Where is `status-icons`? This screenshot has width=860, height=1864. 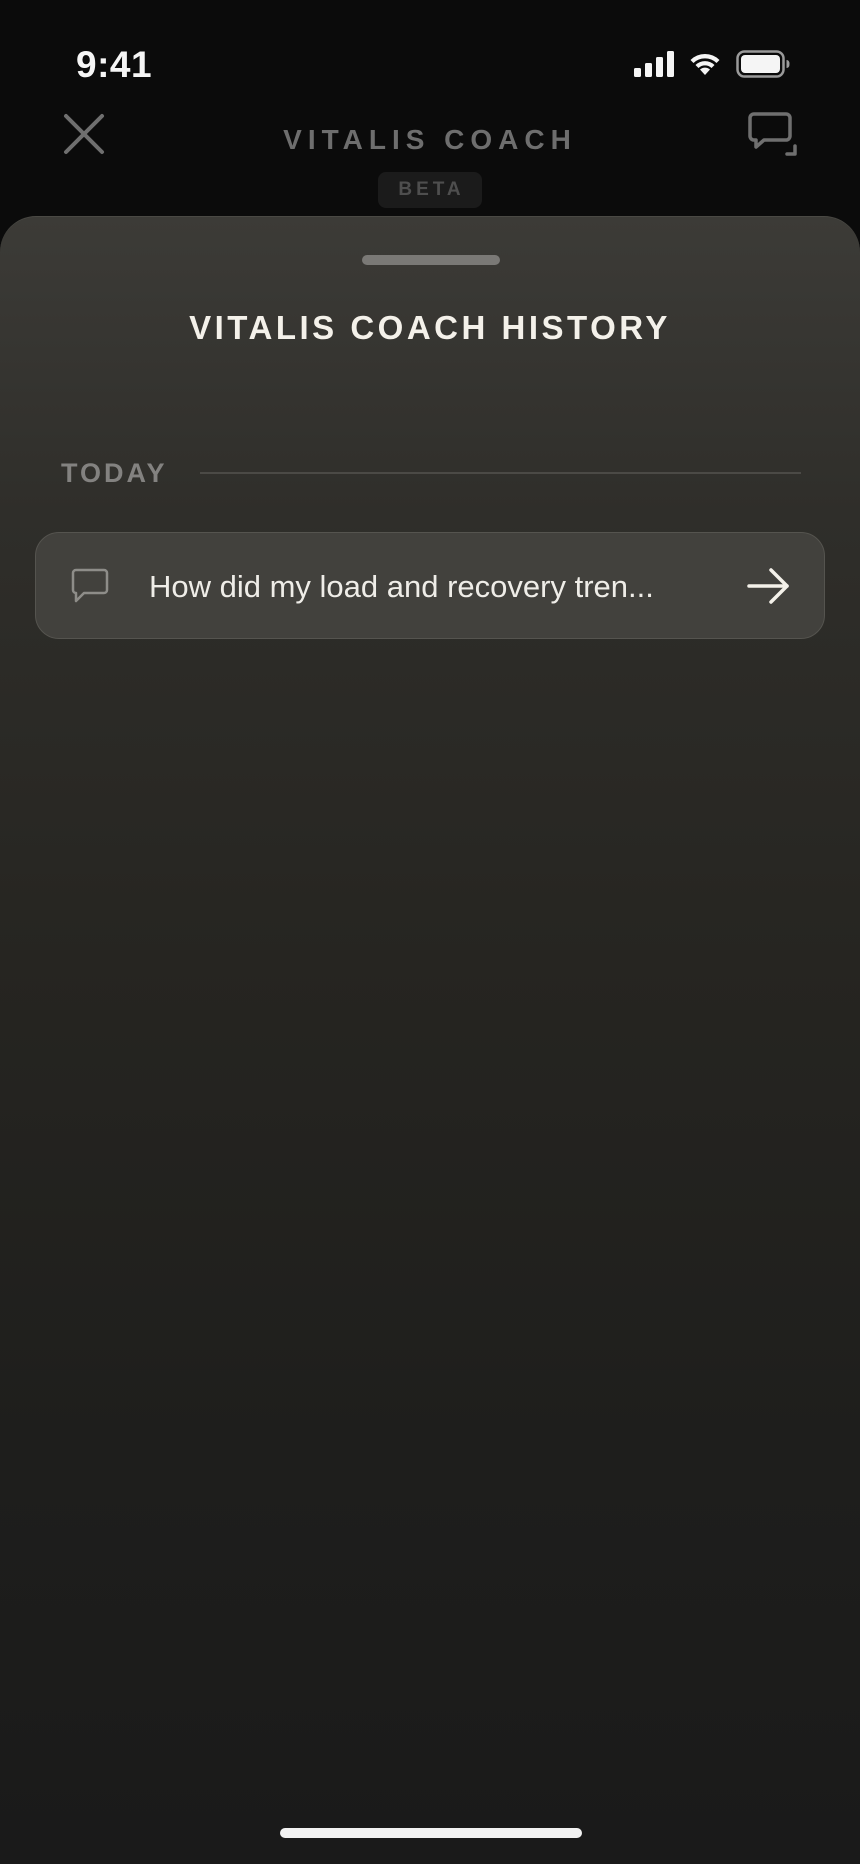
status-icons is located at coordinates (712, 64).